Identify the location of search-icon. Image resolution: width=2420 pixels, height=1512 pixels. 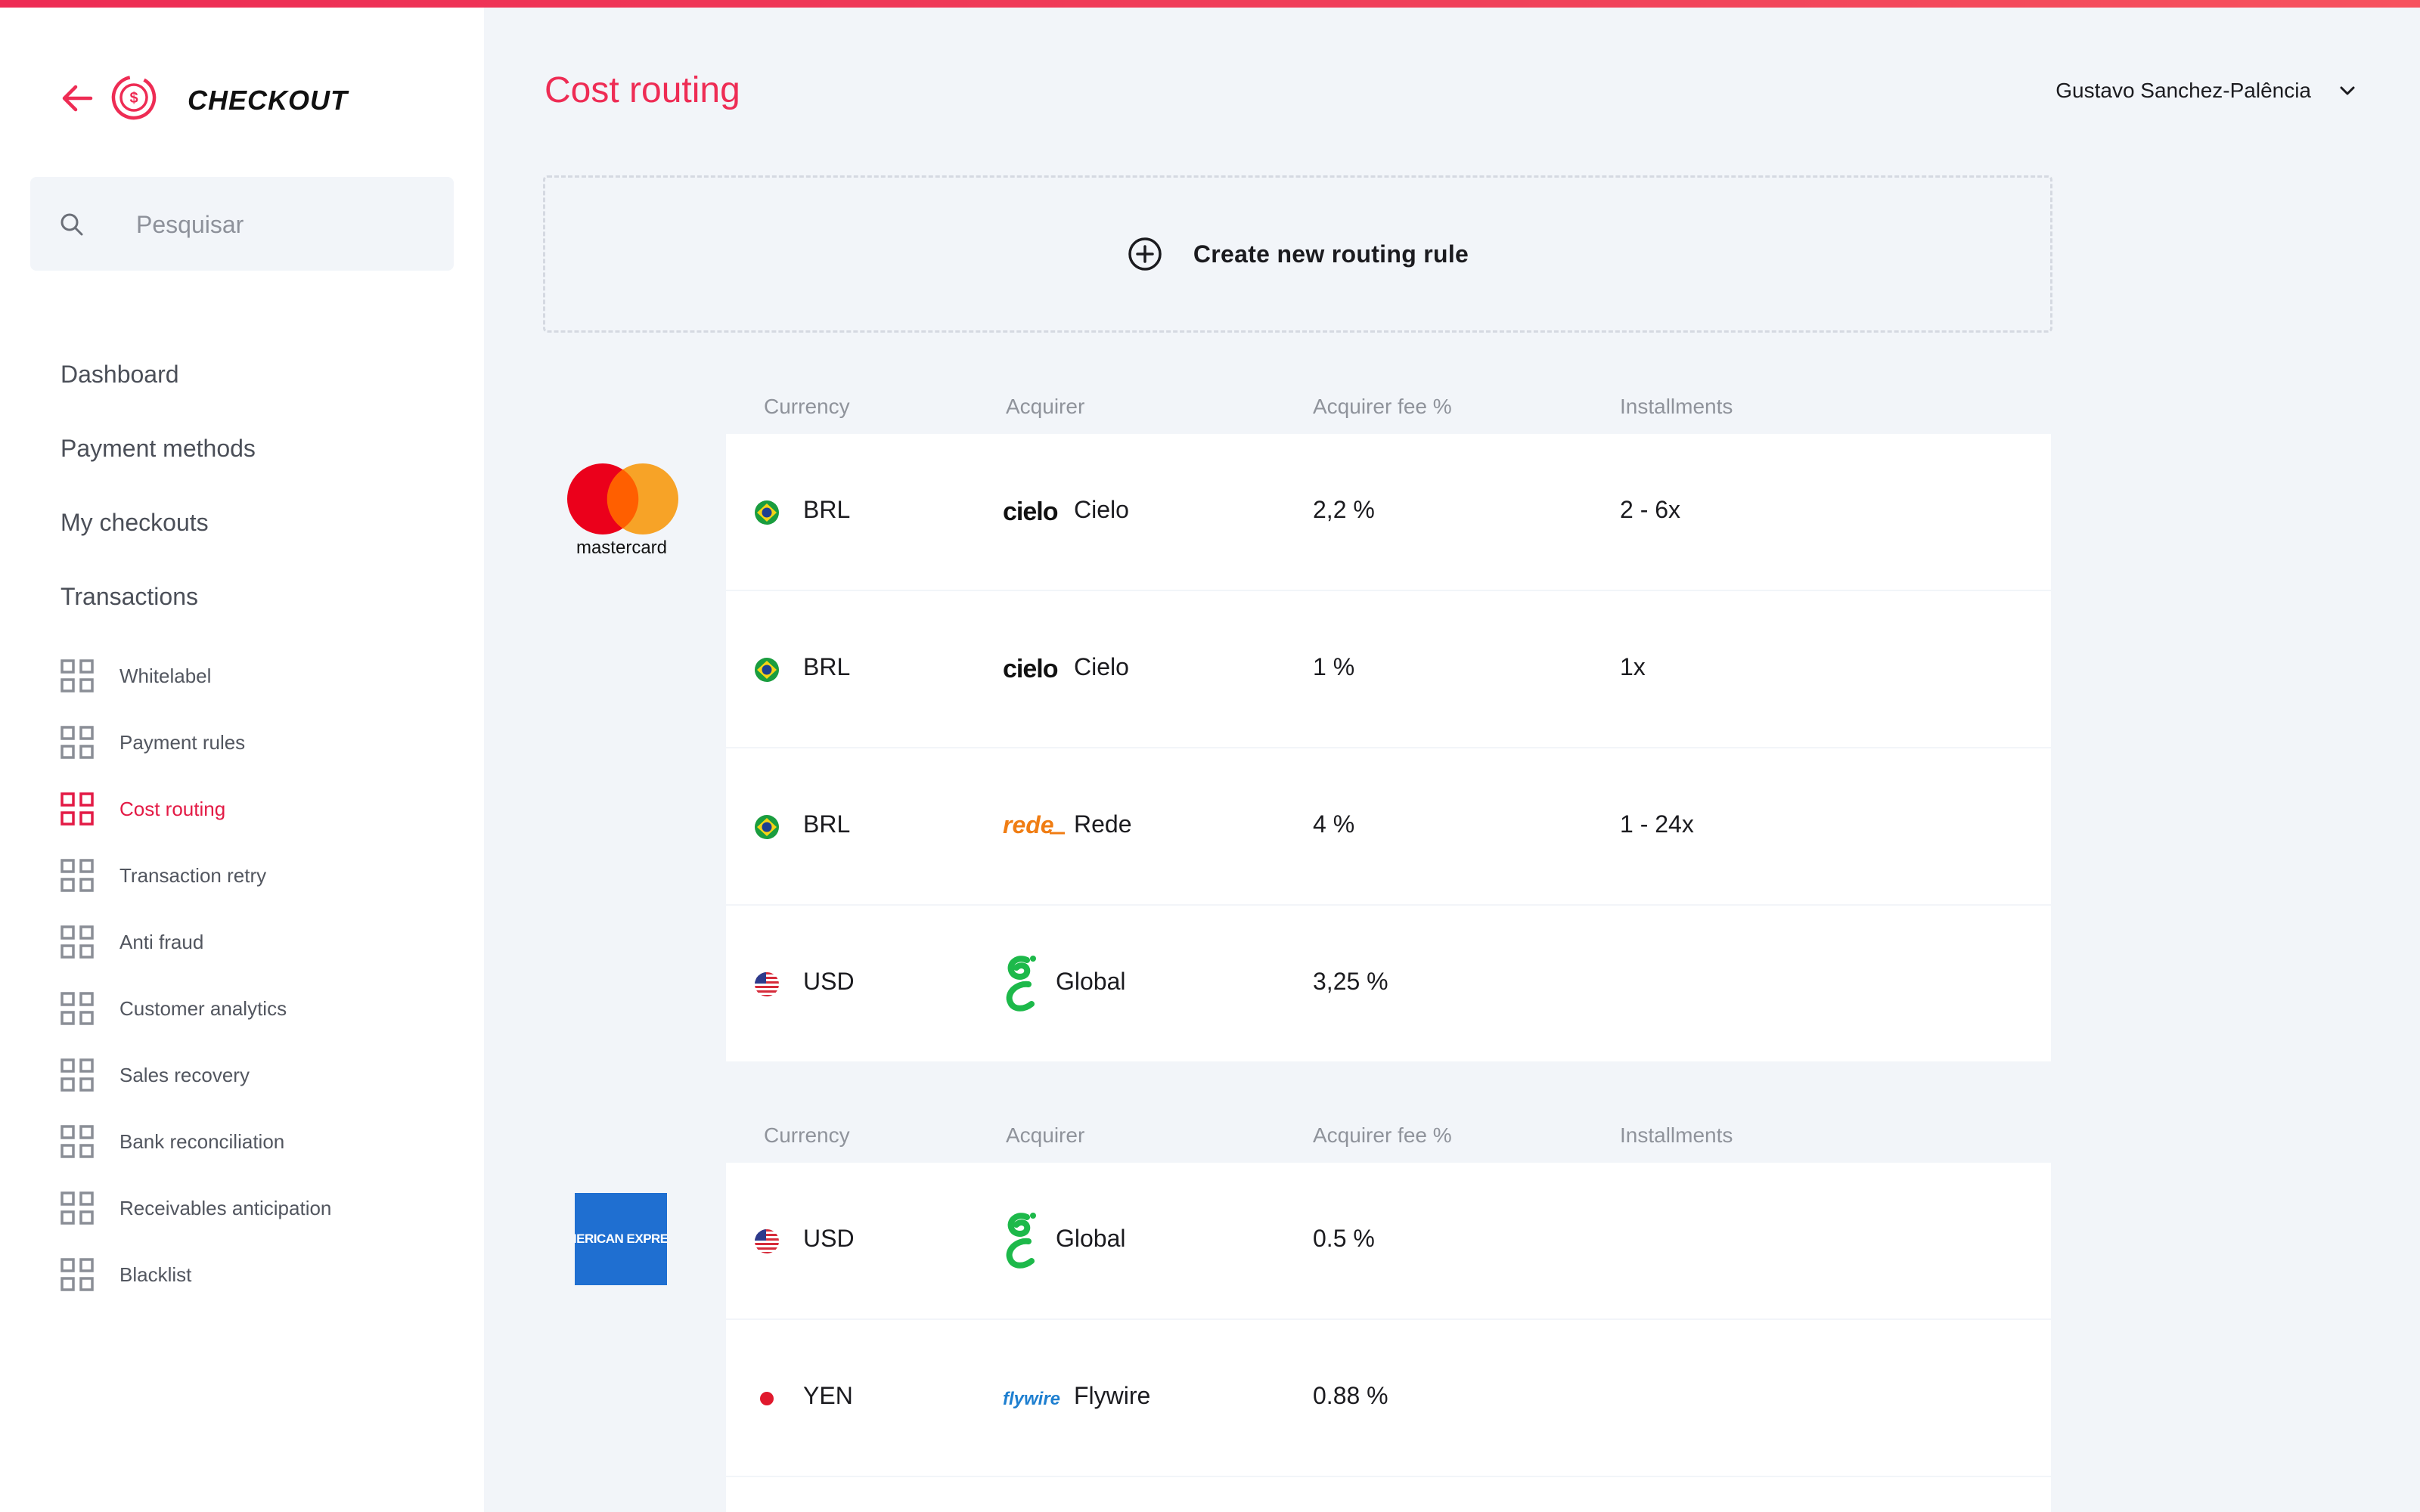
(72, 224).